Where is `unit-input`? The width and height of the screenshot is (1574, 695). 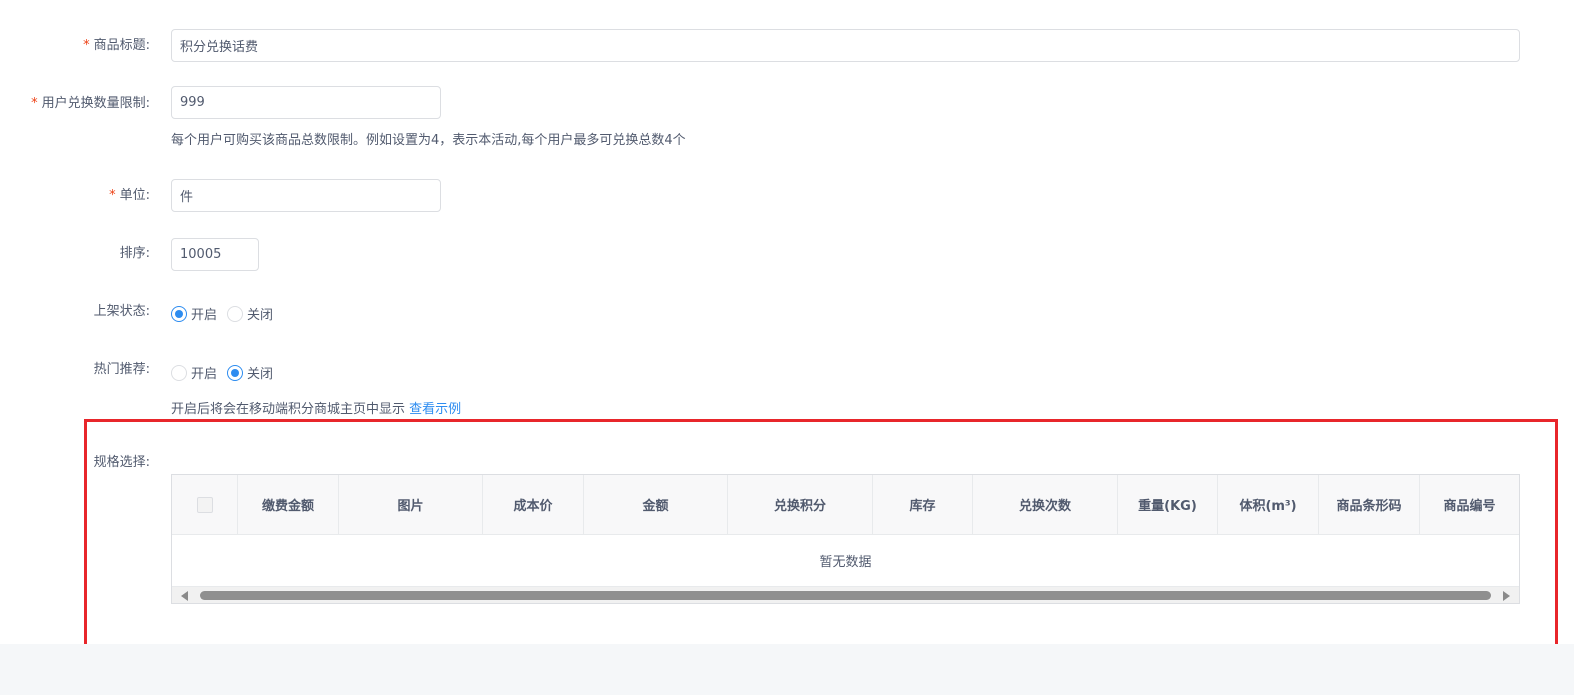 unit-input is located at coordinates (306, 195).